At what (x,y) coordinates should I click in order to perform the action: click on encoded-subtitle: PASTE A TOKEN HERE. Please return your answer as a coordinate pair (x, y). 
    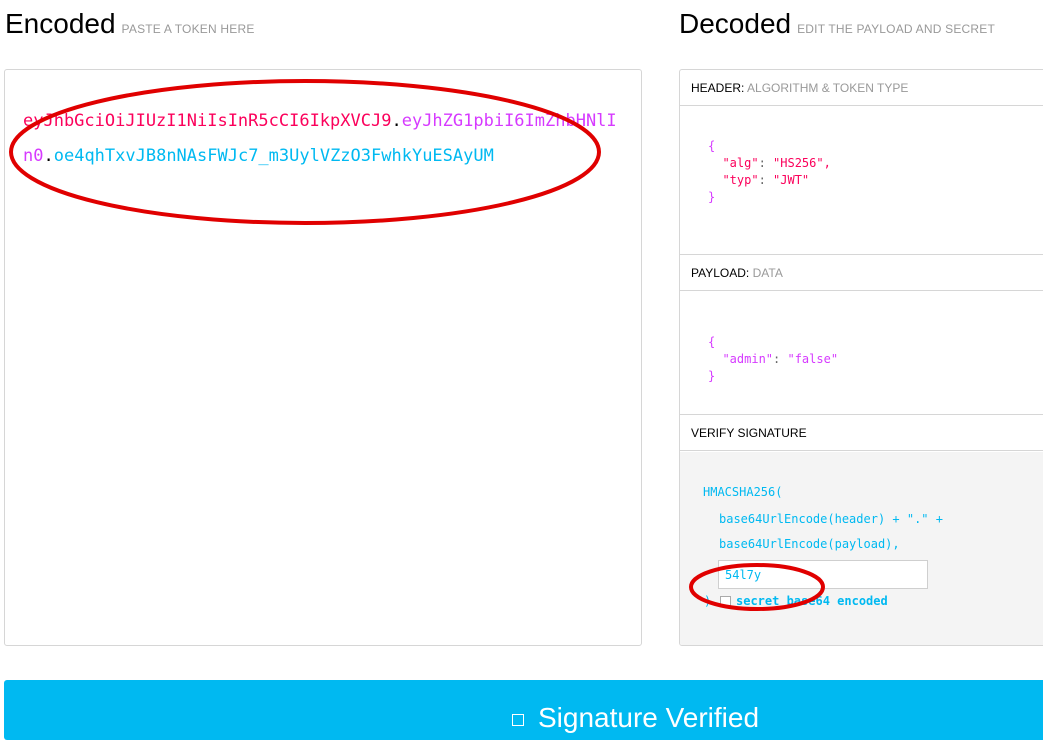
    Looking at the image, I should click on (188, 29).